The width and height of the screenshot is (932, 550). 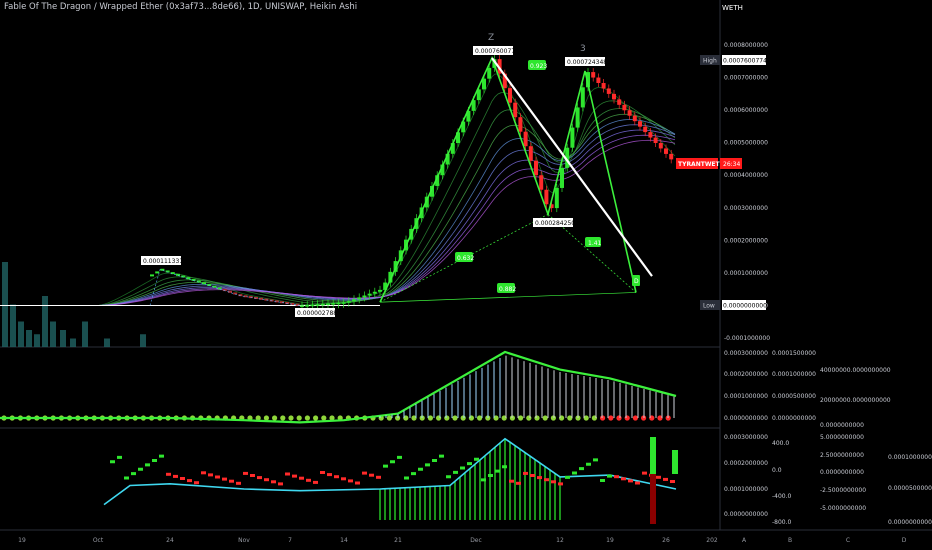 What do you see at coordinates (572, 167) in the screenshot?
I see `trendline` at bounding box center [572, 167].